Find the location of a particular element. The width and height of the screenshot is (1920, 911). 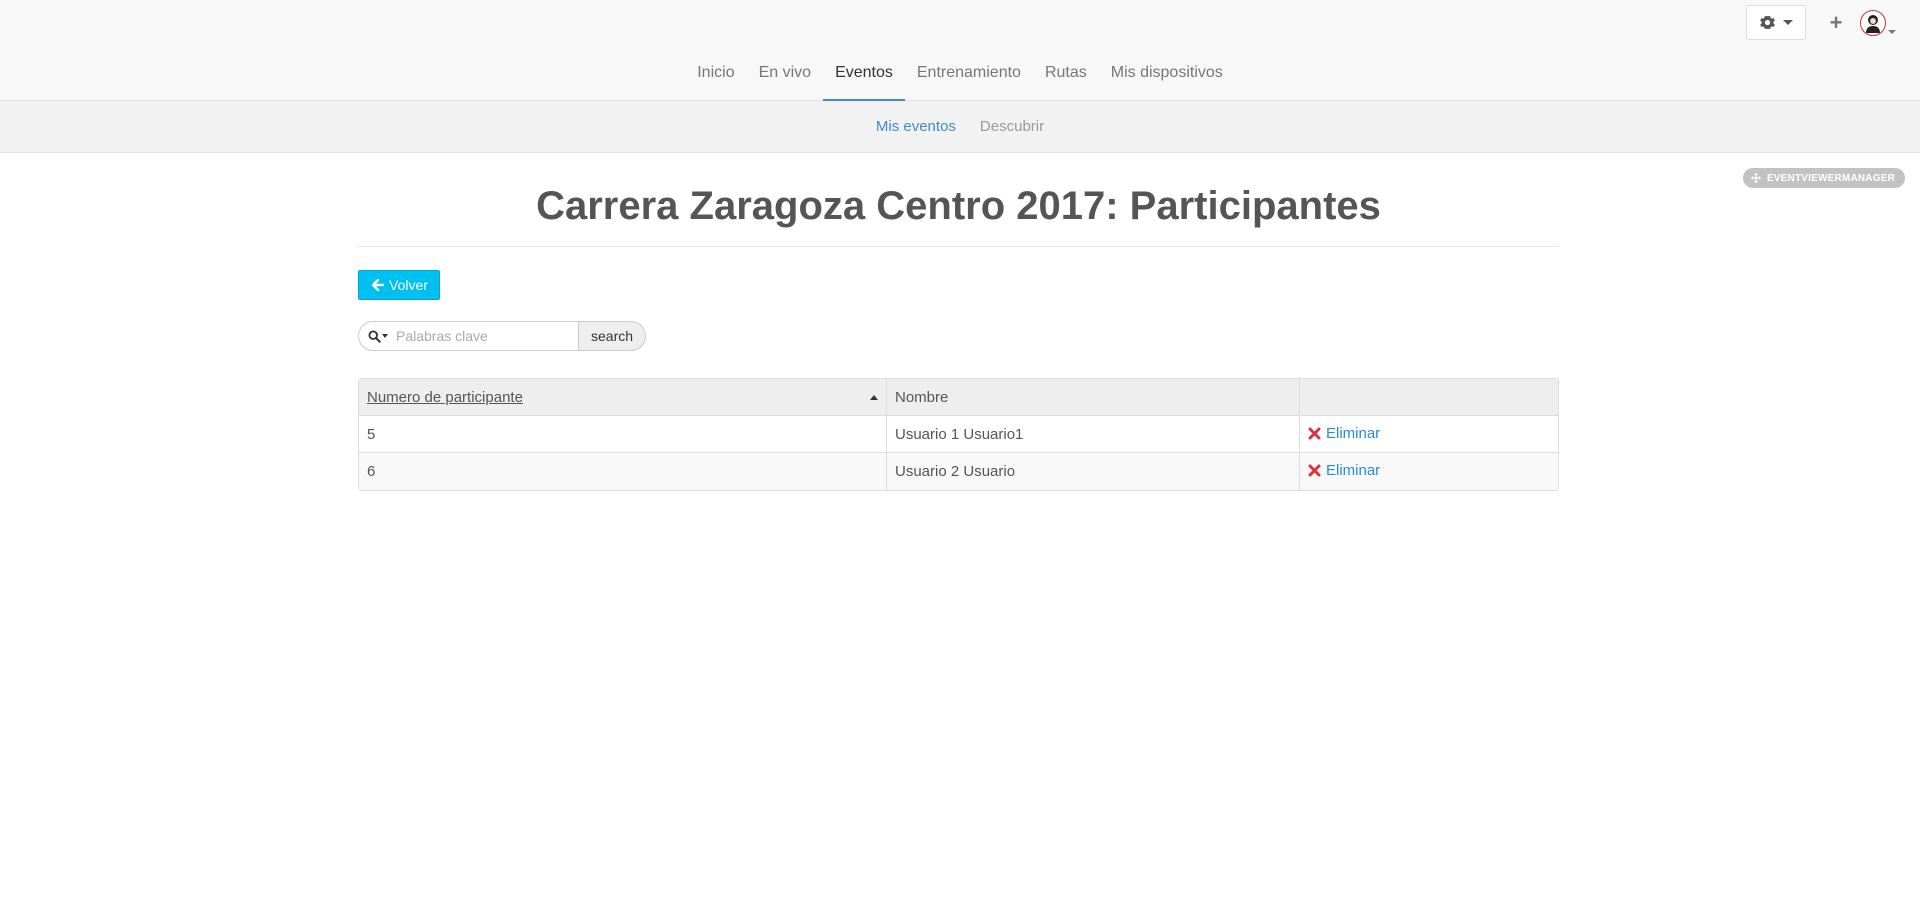

table-header-row: Numero de participante Nombre is located at coordinates (958, 397).